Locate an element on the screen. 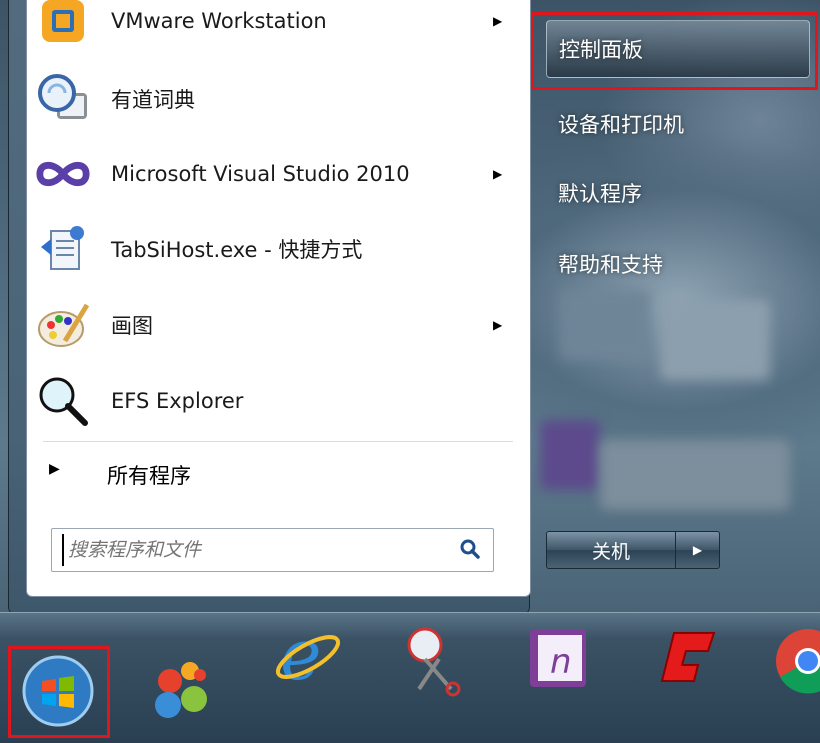 The height and width of the screenshot is (743, 820). program-label: EFS Explorer is located at coordinates (177, 401).